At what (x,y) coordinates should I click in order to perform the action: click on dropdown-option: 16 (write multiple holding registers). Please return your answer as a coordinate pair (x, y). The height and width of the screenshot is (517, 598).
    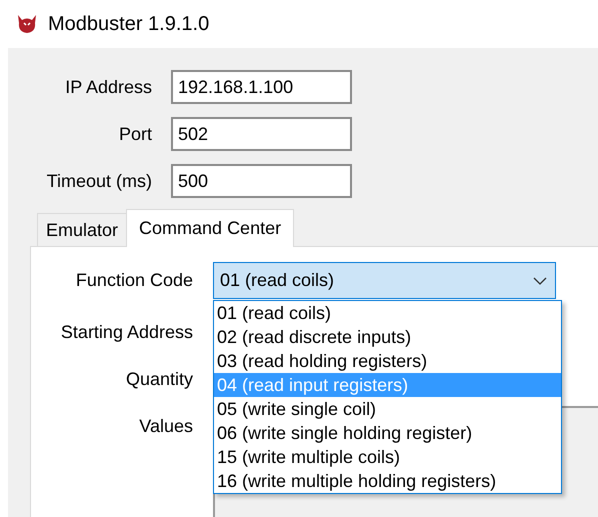
    Looking at the image, I should click on (387, 481).